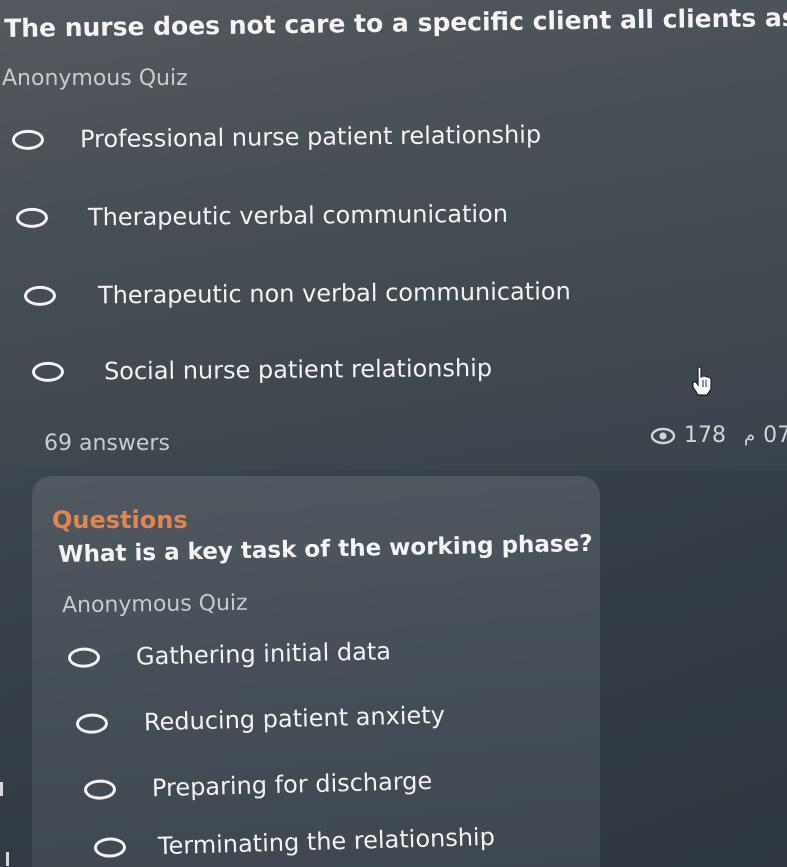 Image resolution: width=787 pixels, height=867 pixels. What do you see at coordinates (298, 369) in the screenshot?
I see `option-label: Social nurse patient relationship` at bounding box center [298, 369].